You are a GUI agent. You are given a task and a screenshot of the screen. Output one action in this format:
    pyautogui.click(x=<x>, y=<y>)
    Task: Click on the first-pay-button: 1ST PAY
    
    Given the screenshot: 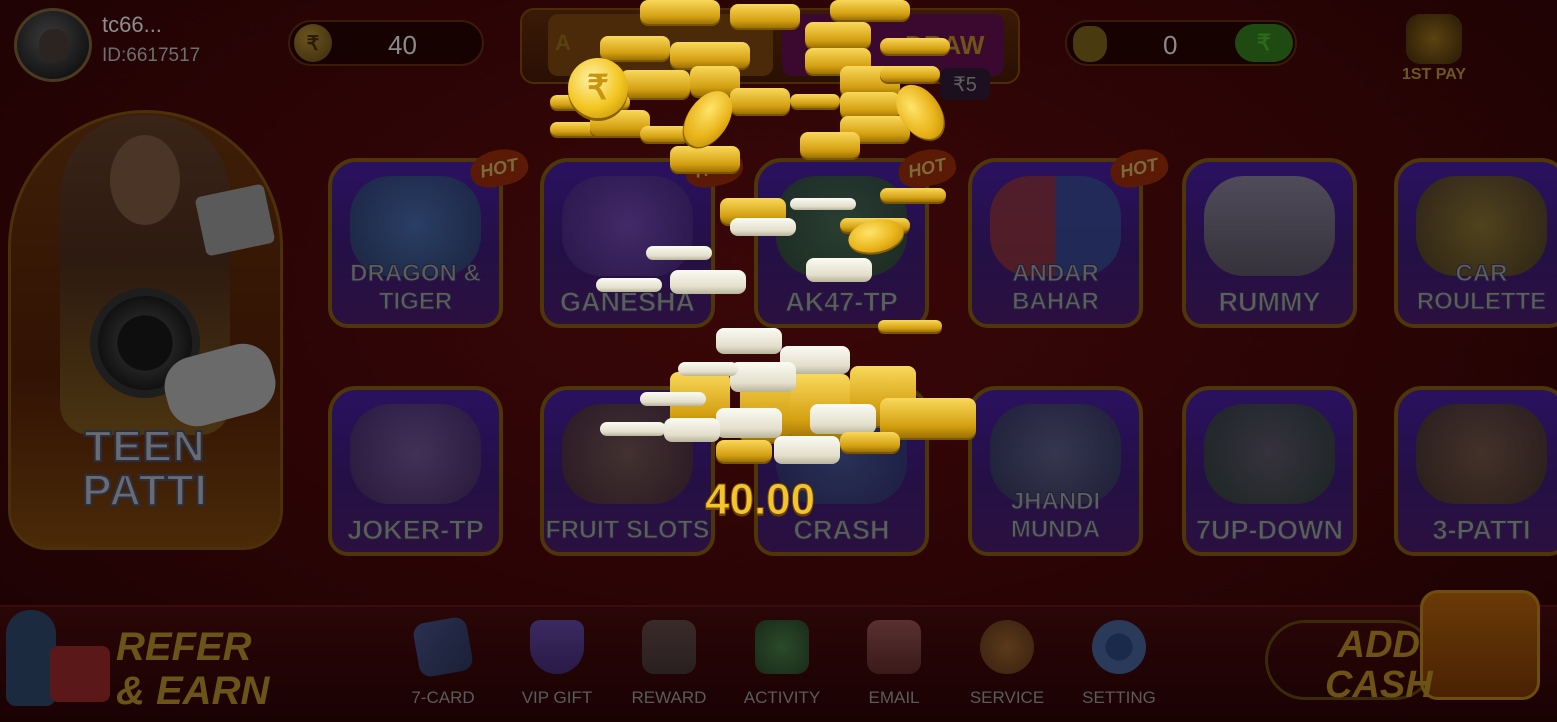 What is the action you would take?
    pyautogui.click(x=1434, y=49)
    